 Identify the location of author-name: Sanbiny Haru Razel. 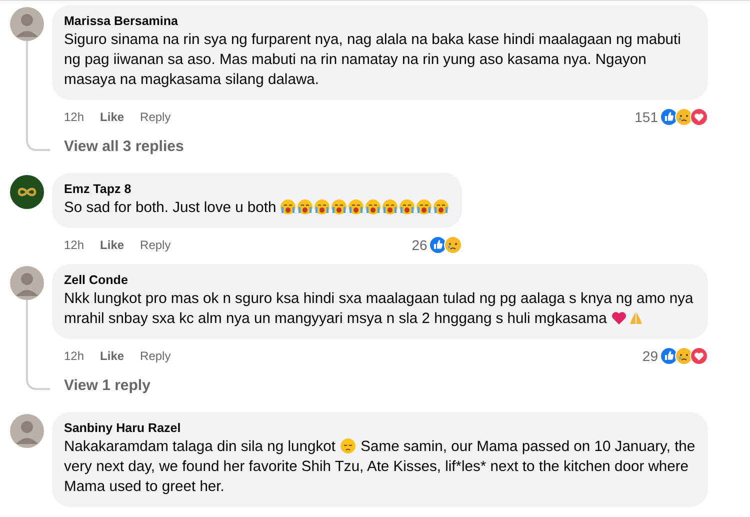
(380, 428).